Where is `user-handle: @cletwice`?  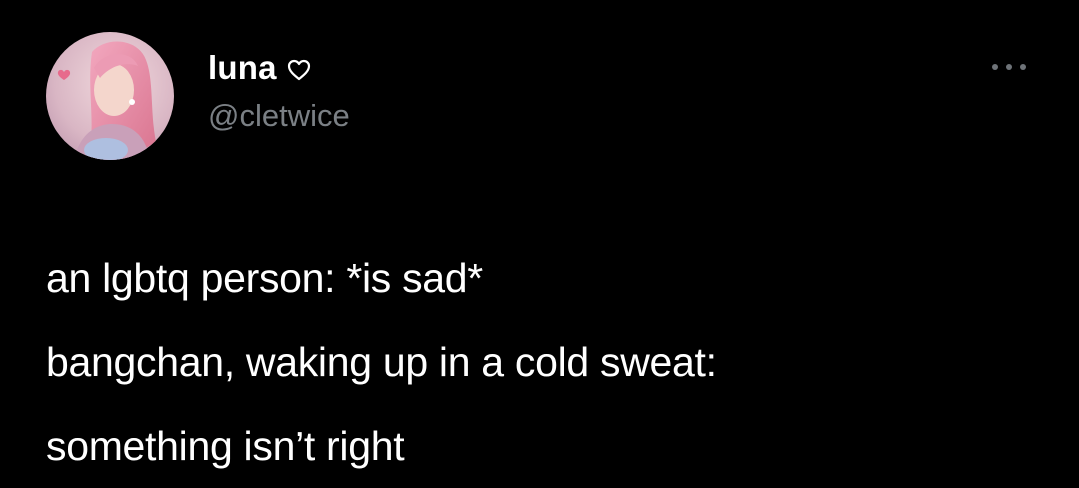
user-handle: @cletwice is located at coordinates (279, 116).